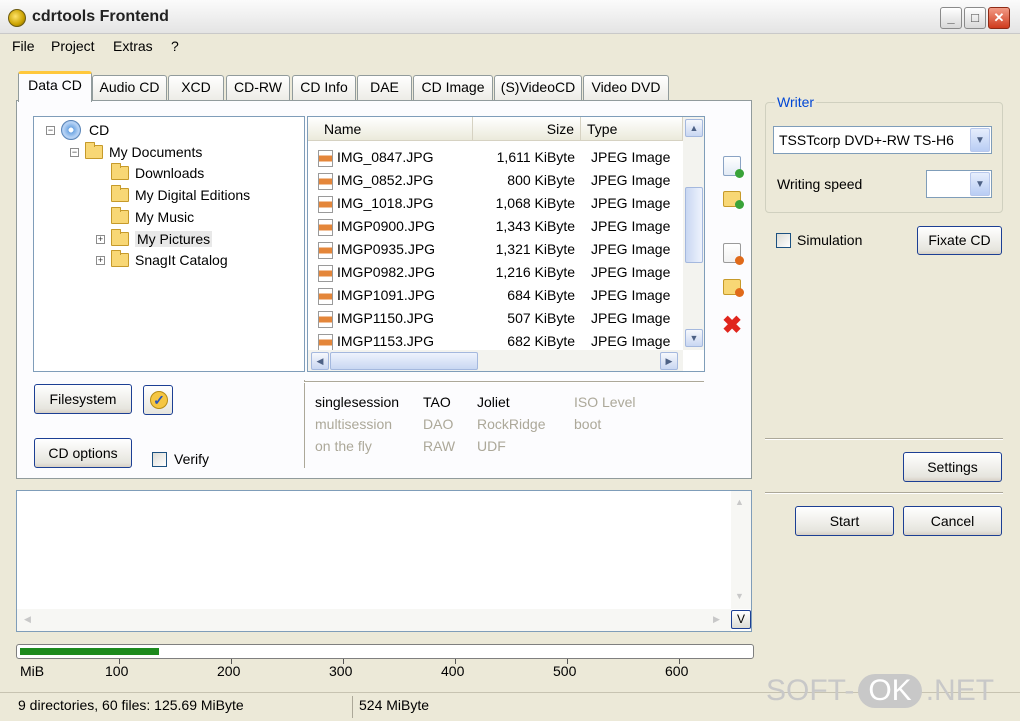 The width and height of the screenshot is (1020, 721). What do you see at coordinates (192, 459) in the screenshot?
I see `verify-label: Verify` at bounding box center [192, 459].